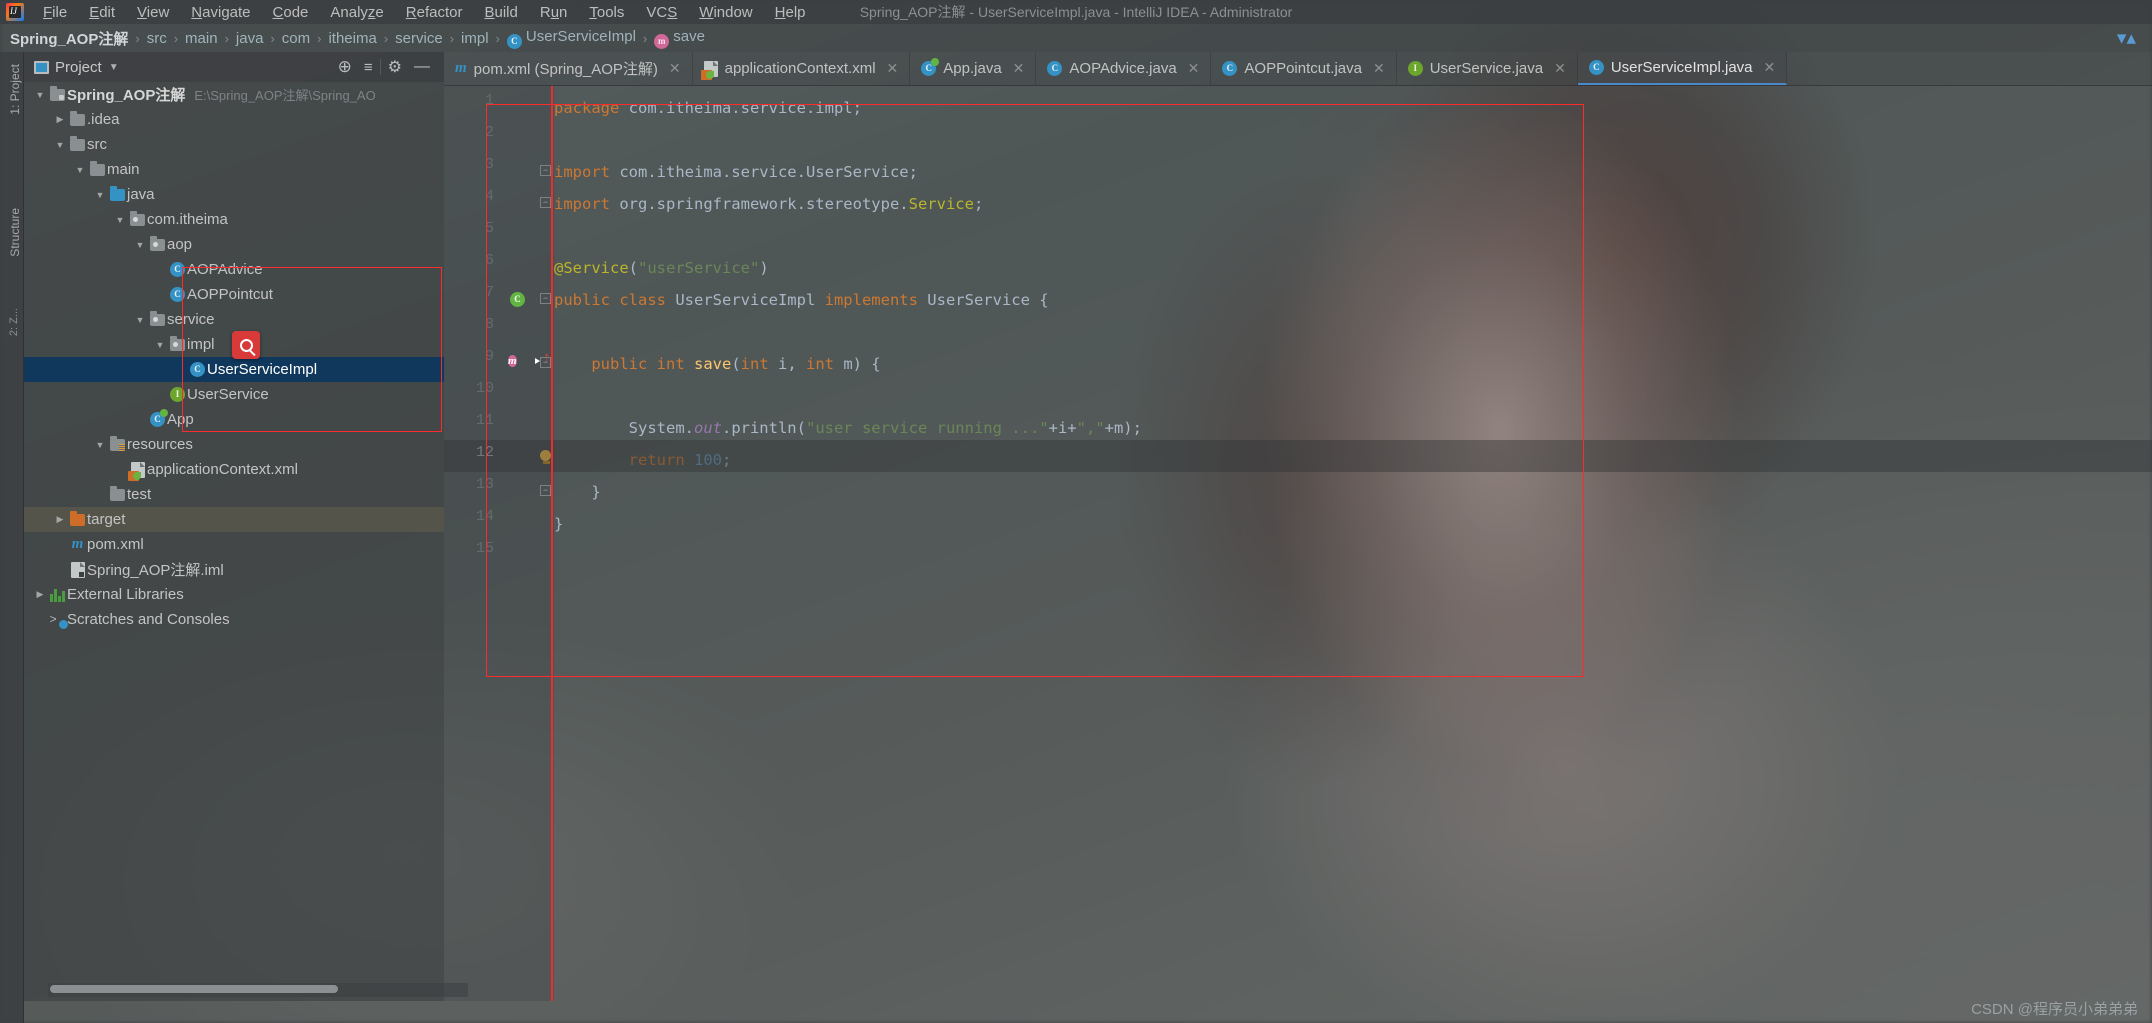 The image size is (2152, 1023). Describe the element at coordinates (679, 38) in the screenshot. I see `breadcrumb-item-method: m save` at that location.